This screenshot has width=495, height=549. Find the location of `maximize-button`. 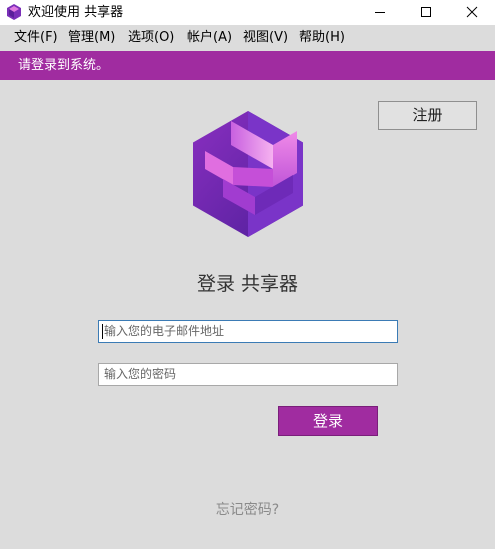

maximize-button is located at coordinates (426, 12).